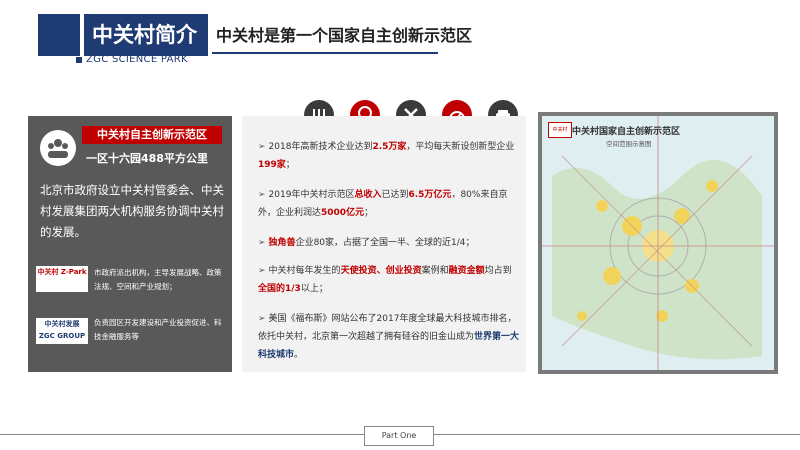 Image resolution: width=800 pixels, height=450 pixels. I want to click on zgc-group-logo: 中关村发展 ZGC GROUP, so click(62, 331).